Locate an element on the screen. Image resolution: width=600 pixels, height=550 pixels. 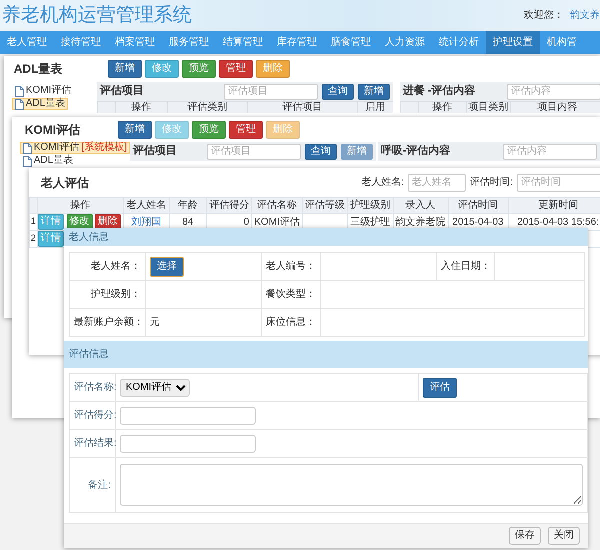
dialog-button: 关闭 is located at coordinates (564, 536).